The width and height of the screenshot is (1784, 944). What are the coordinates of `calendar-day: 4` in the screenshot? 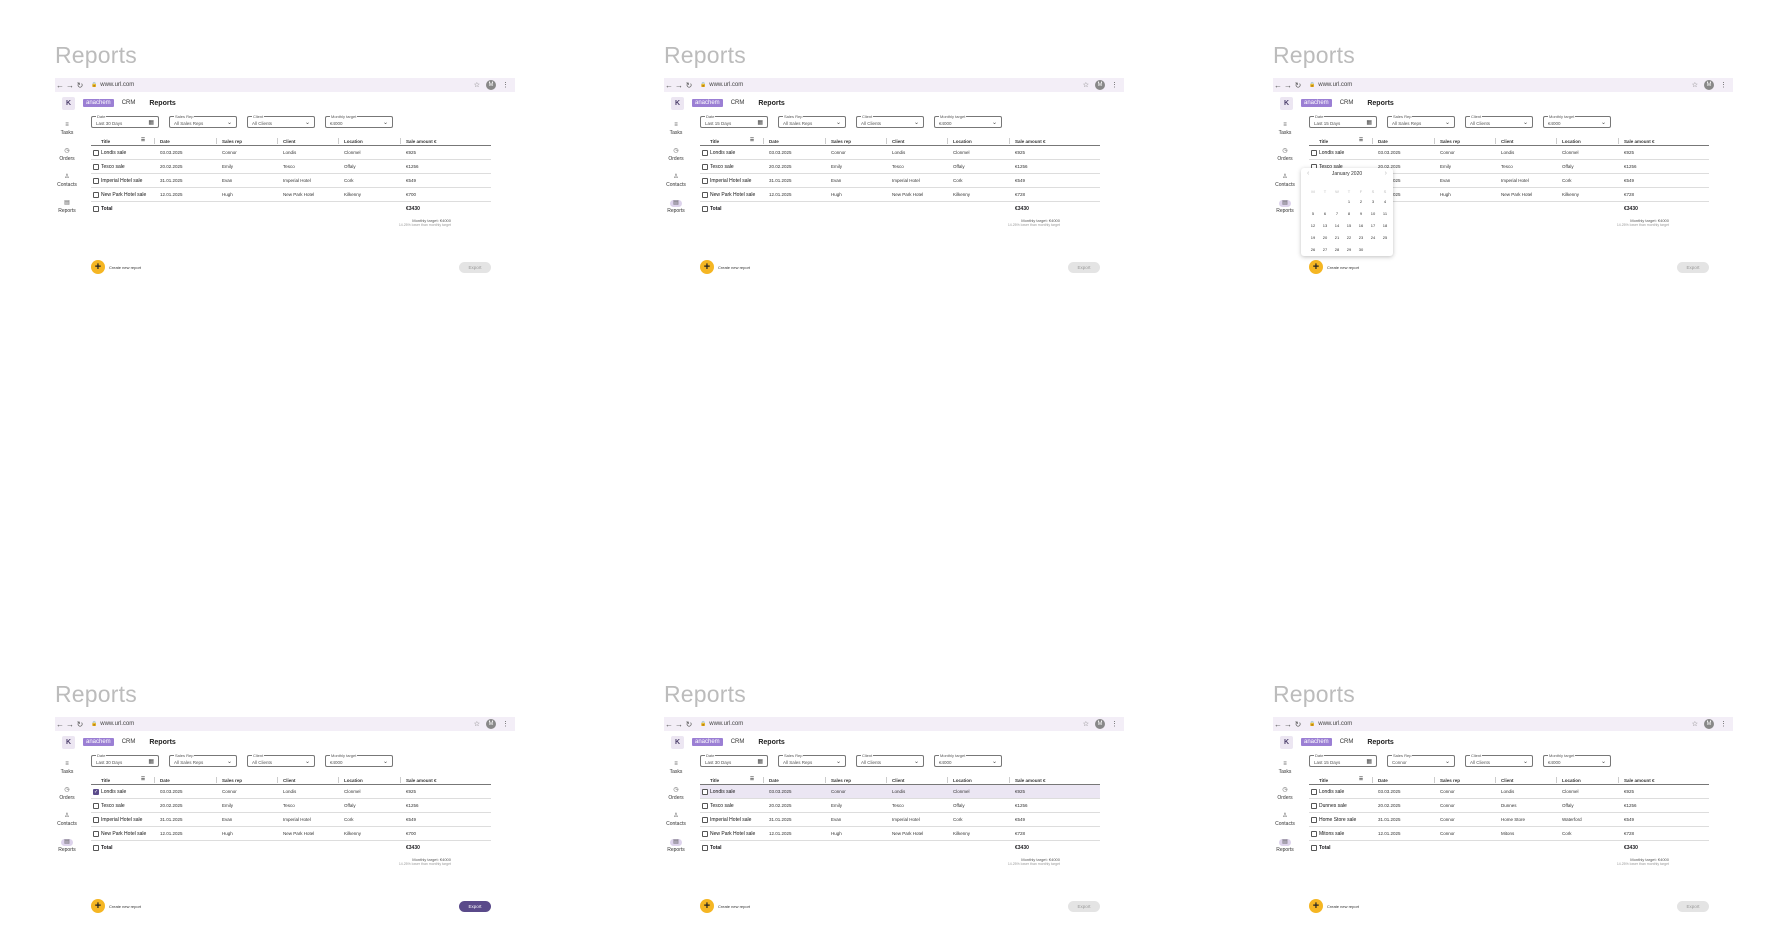 It's located at (1385, 202).